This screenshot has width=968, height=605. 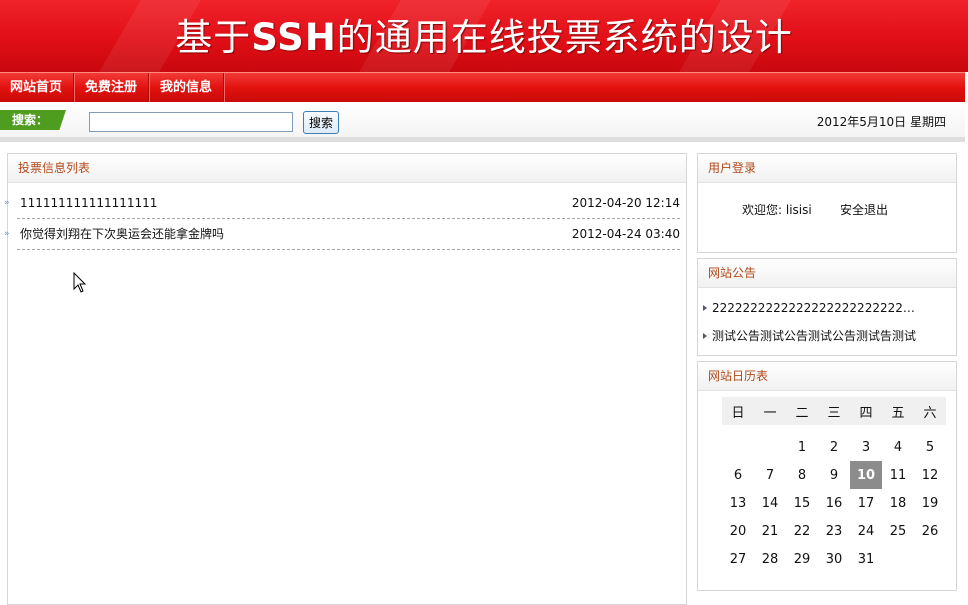 I want to click on calendar-day: 13, so click(x=738, y=503).